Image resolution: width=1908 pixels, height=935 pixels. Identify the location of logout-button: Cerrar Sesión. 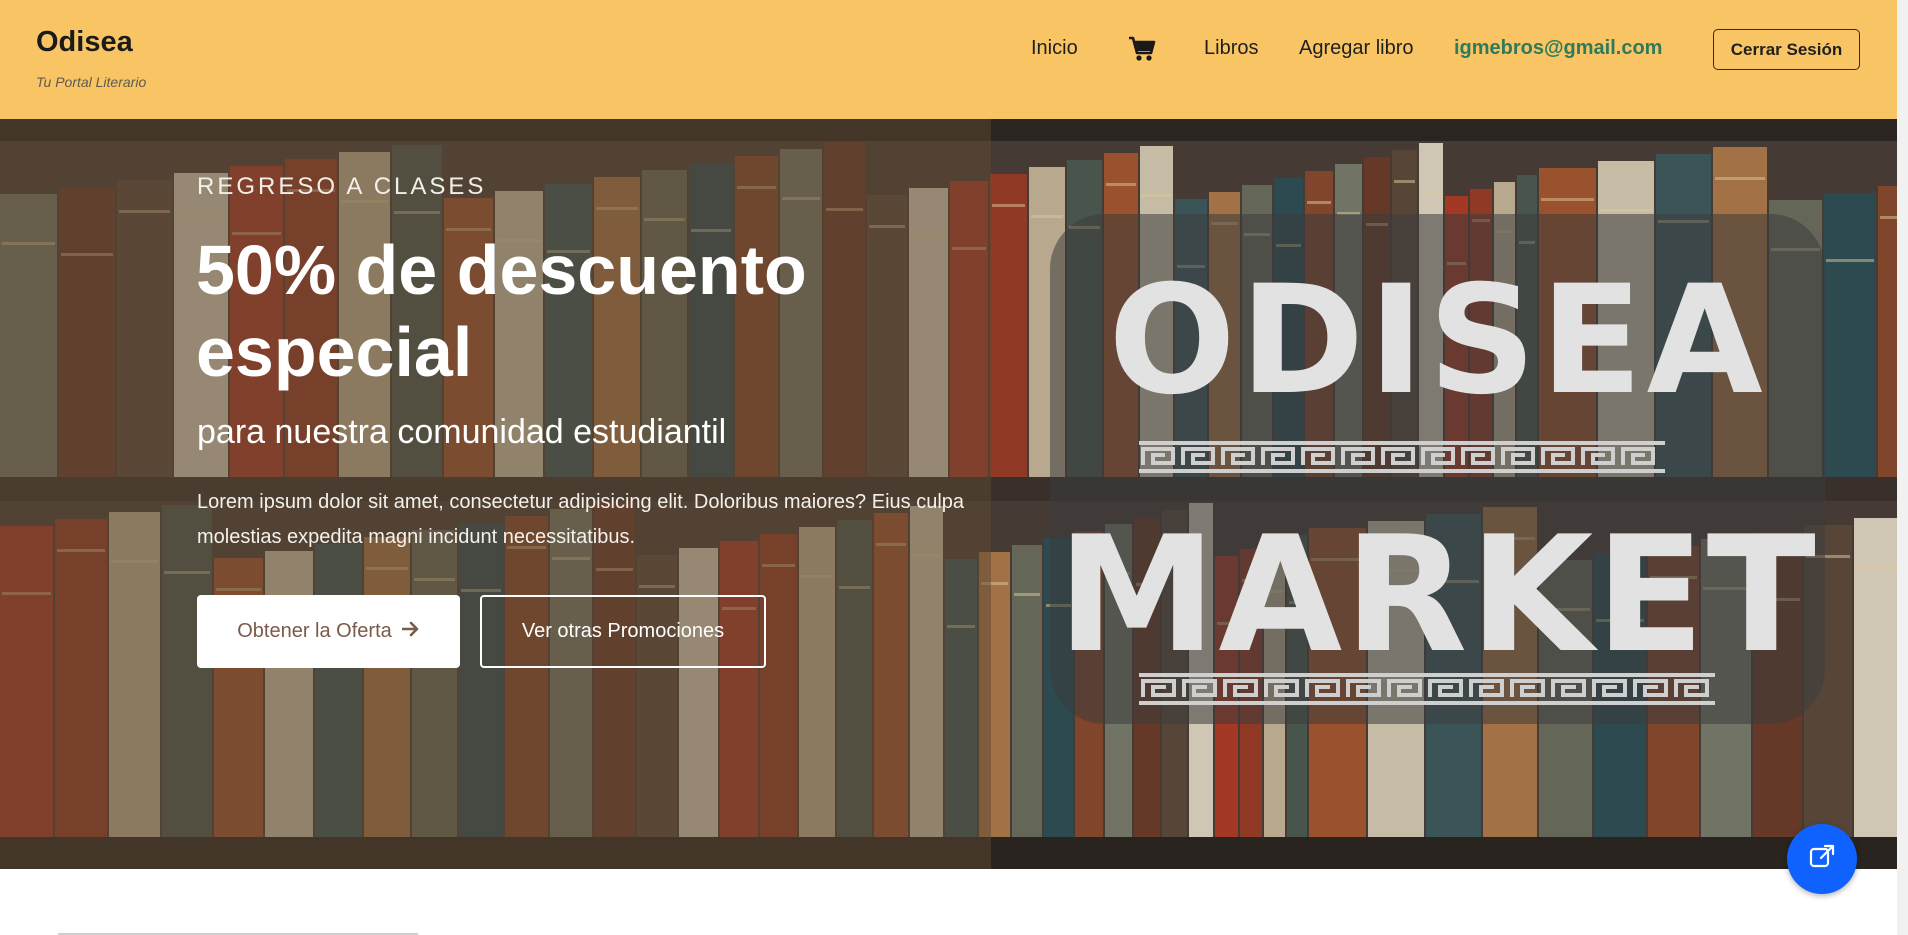
(1786, 49).